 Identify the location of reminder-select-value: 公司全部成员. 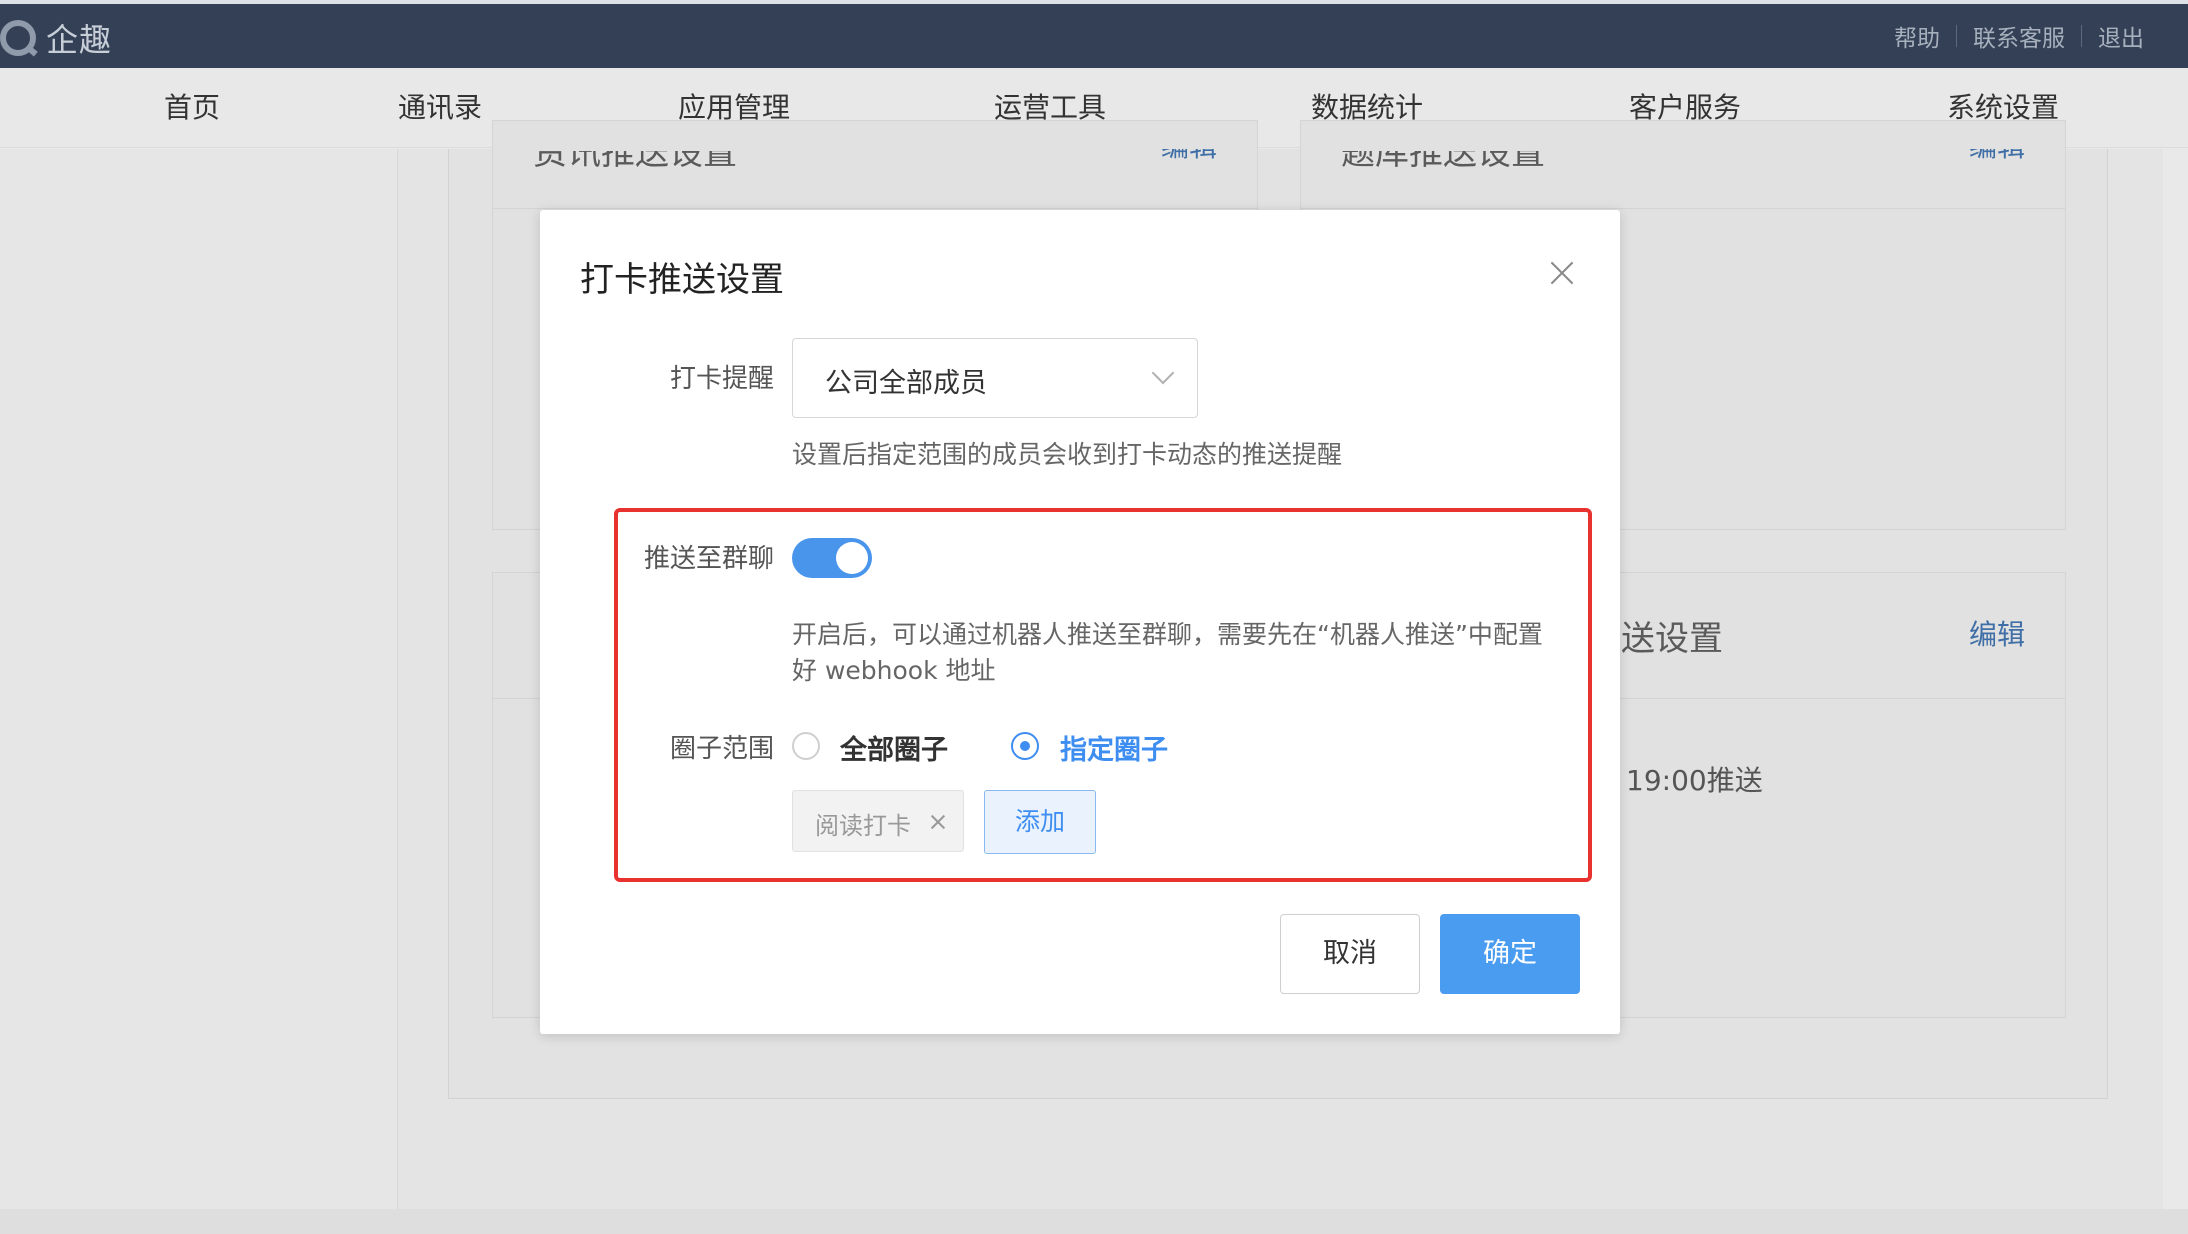
(906, 383).